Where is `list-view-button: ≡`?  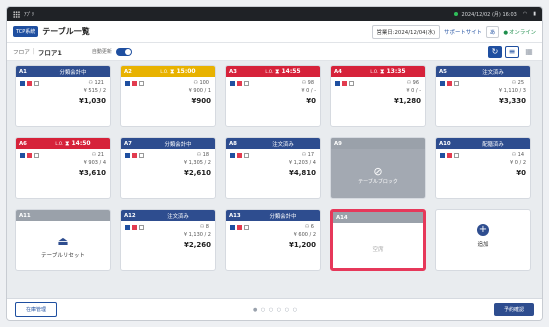 list-view-button: ≡ is located at coordinates (512, 51).